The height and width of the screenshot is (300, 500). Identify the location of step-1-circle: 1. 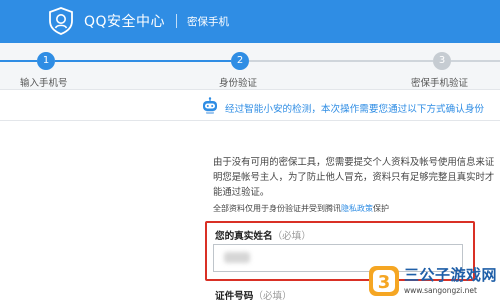
(46, 61).